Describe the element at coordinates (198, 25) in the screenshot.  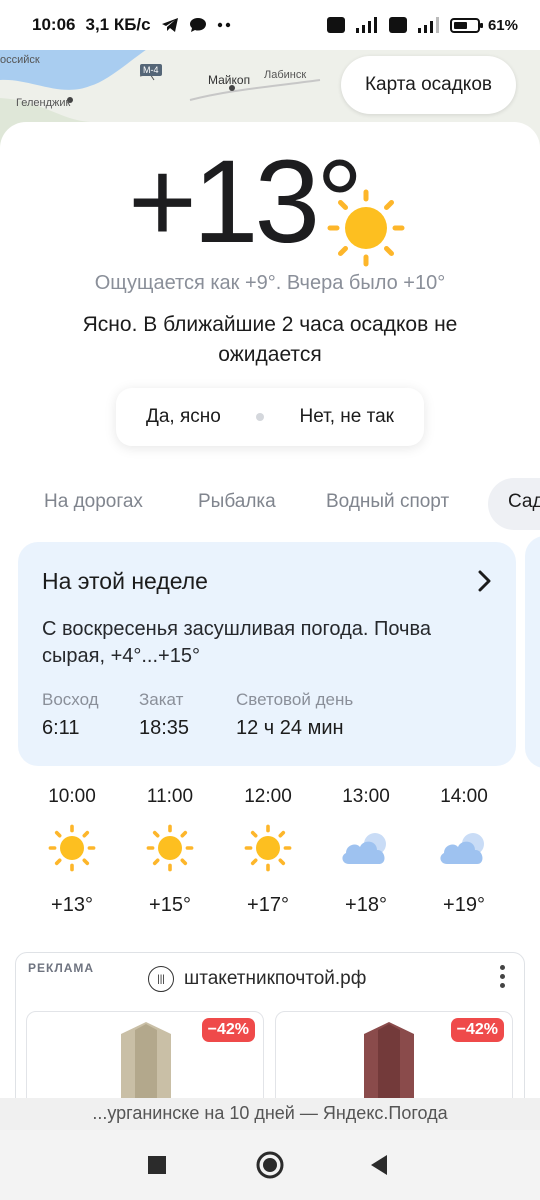
I see `chat-icon` at that location.